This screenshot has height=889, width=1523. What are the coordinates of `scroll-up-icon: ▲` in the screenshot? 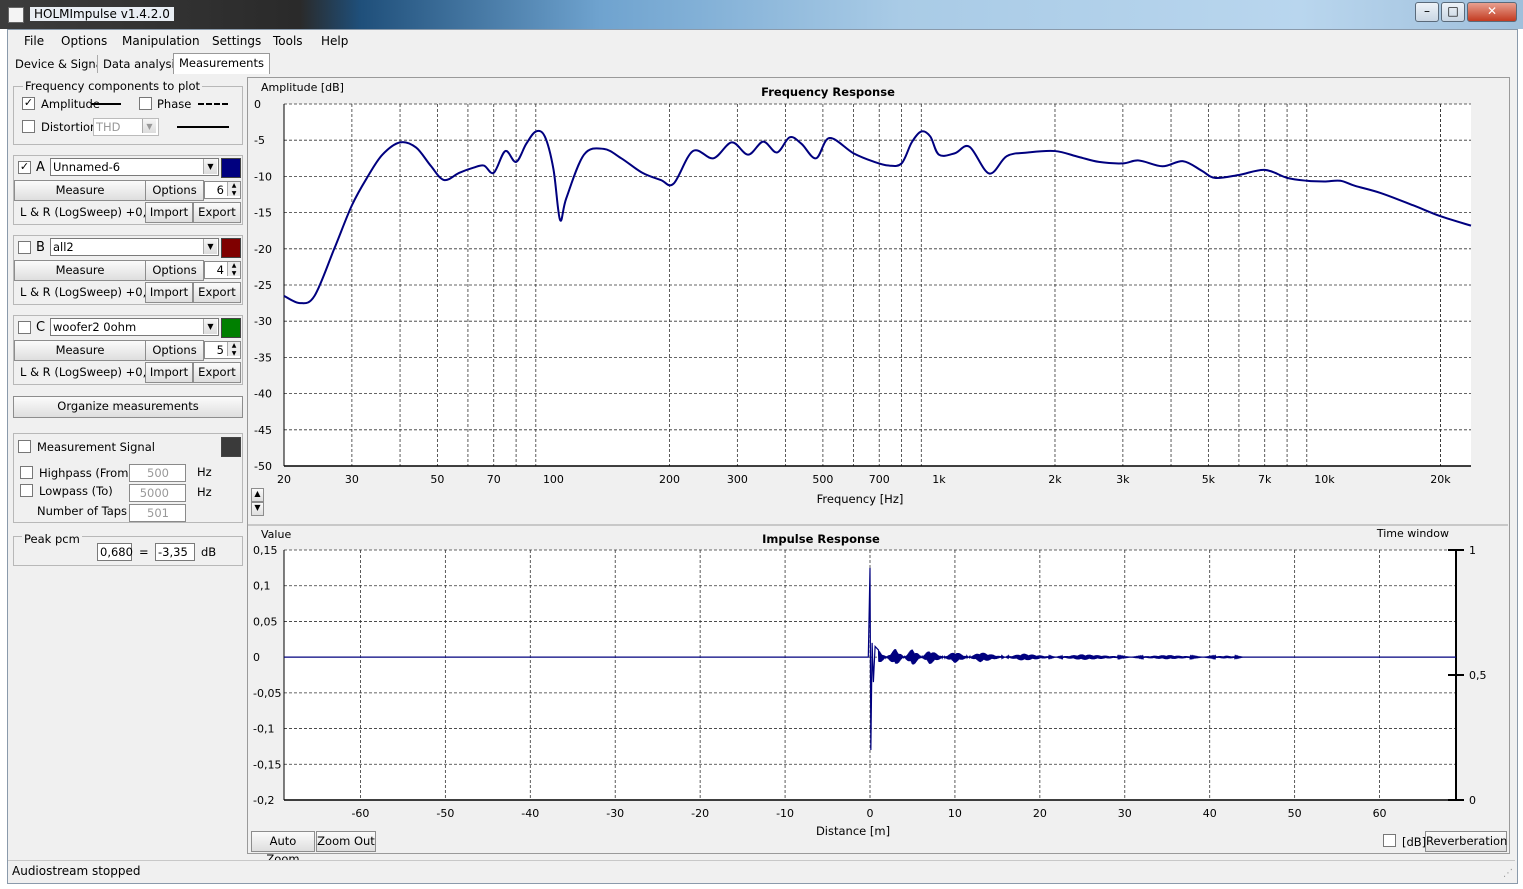 It's located at (257, 495).